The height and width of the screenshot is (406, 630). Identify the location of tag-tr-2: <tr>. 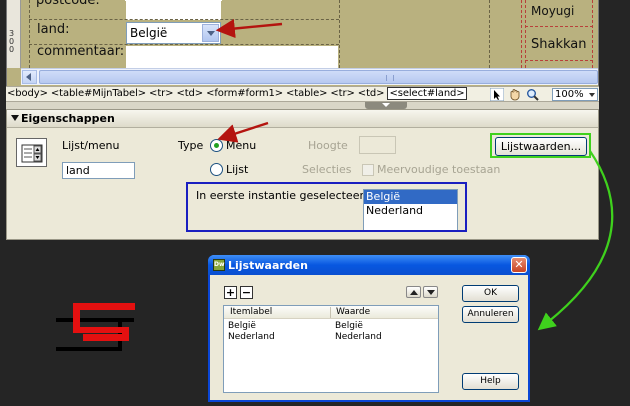
(342, 93).